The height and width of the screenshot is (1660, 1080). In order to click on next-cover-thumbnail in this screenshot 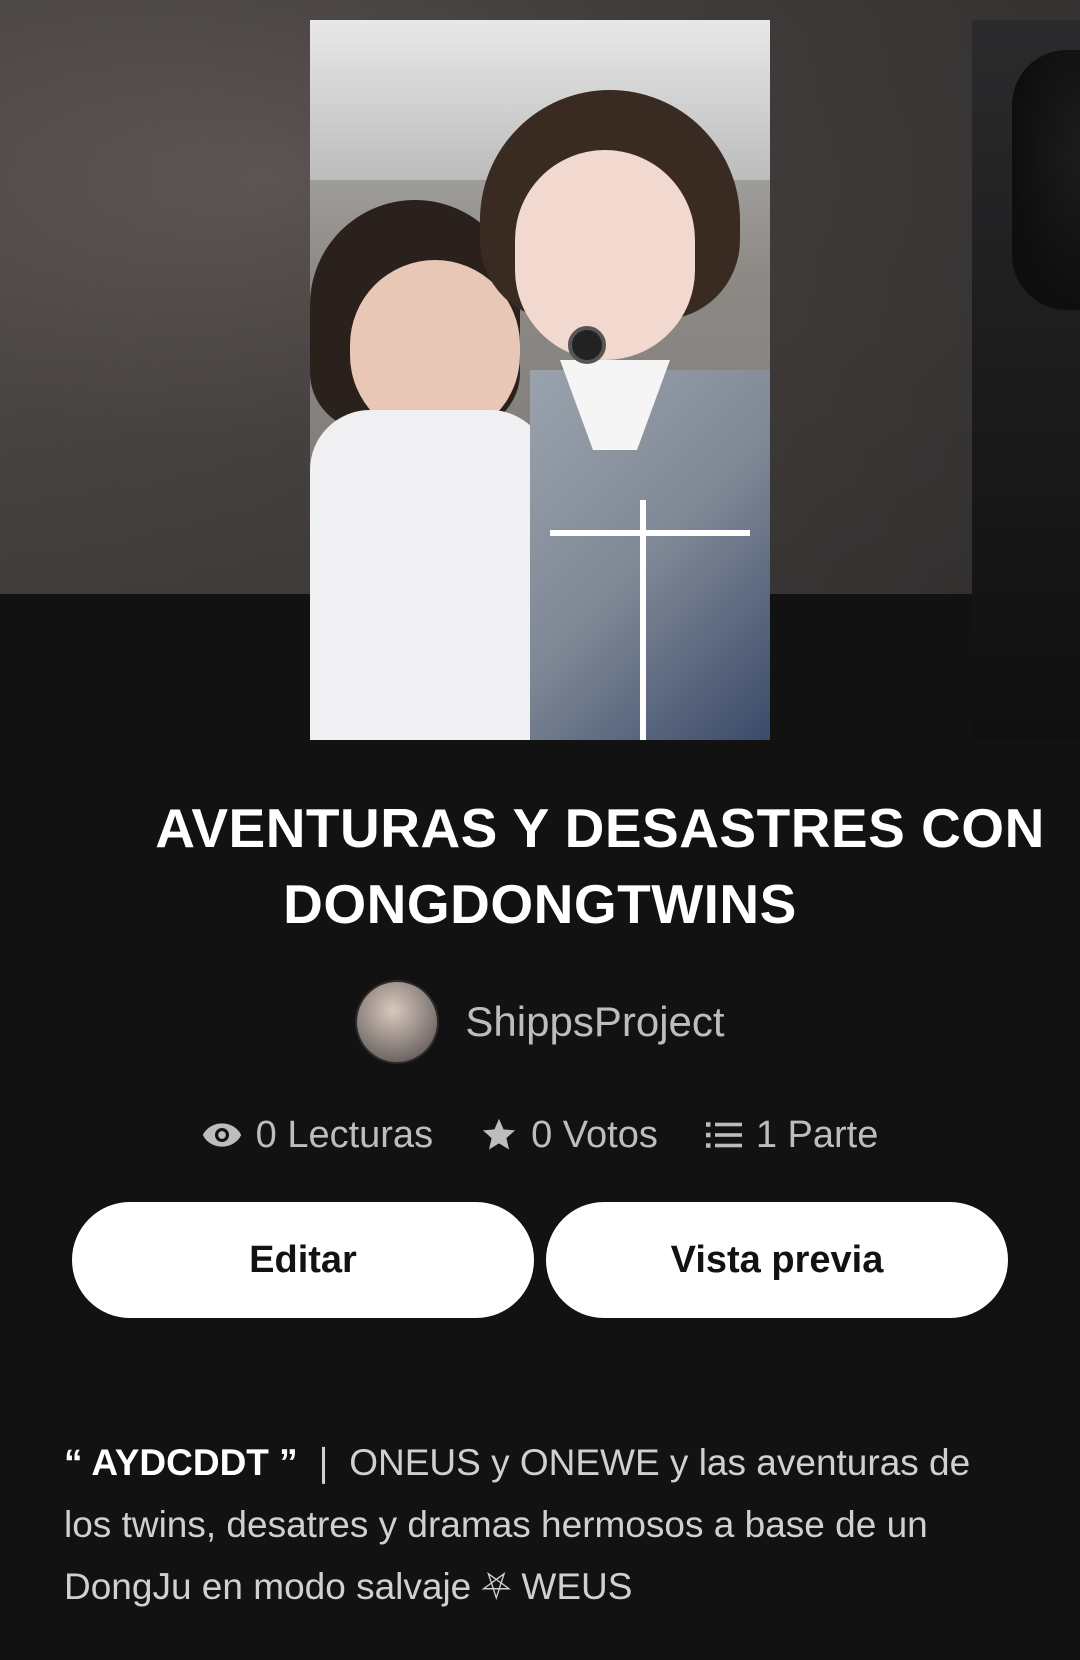, I will do `click(1026, 380)`.